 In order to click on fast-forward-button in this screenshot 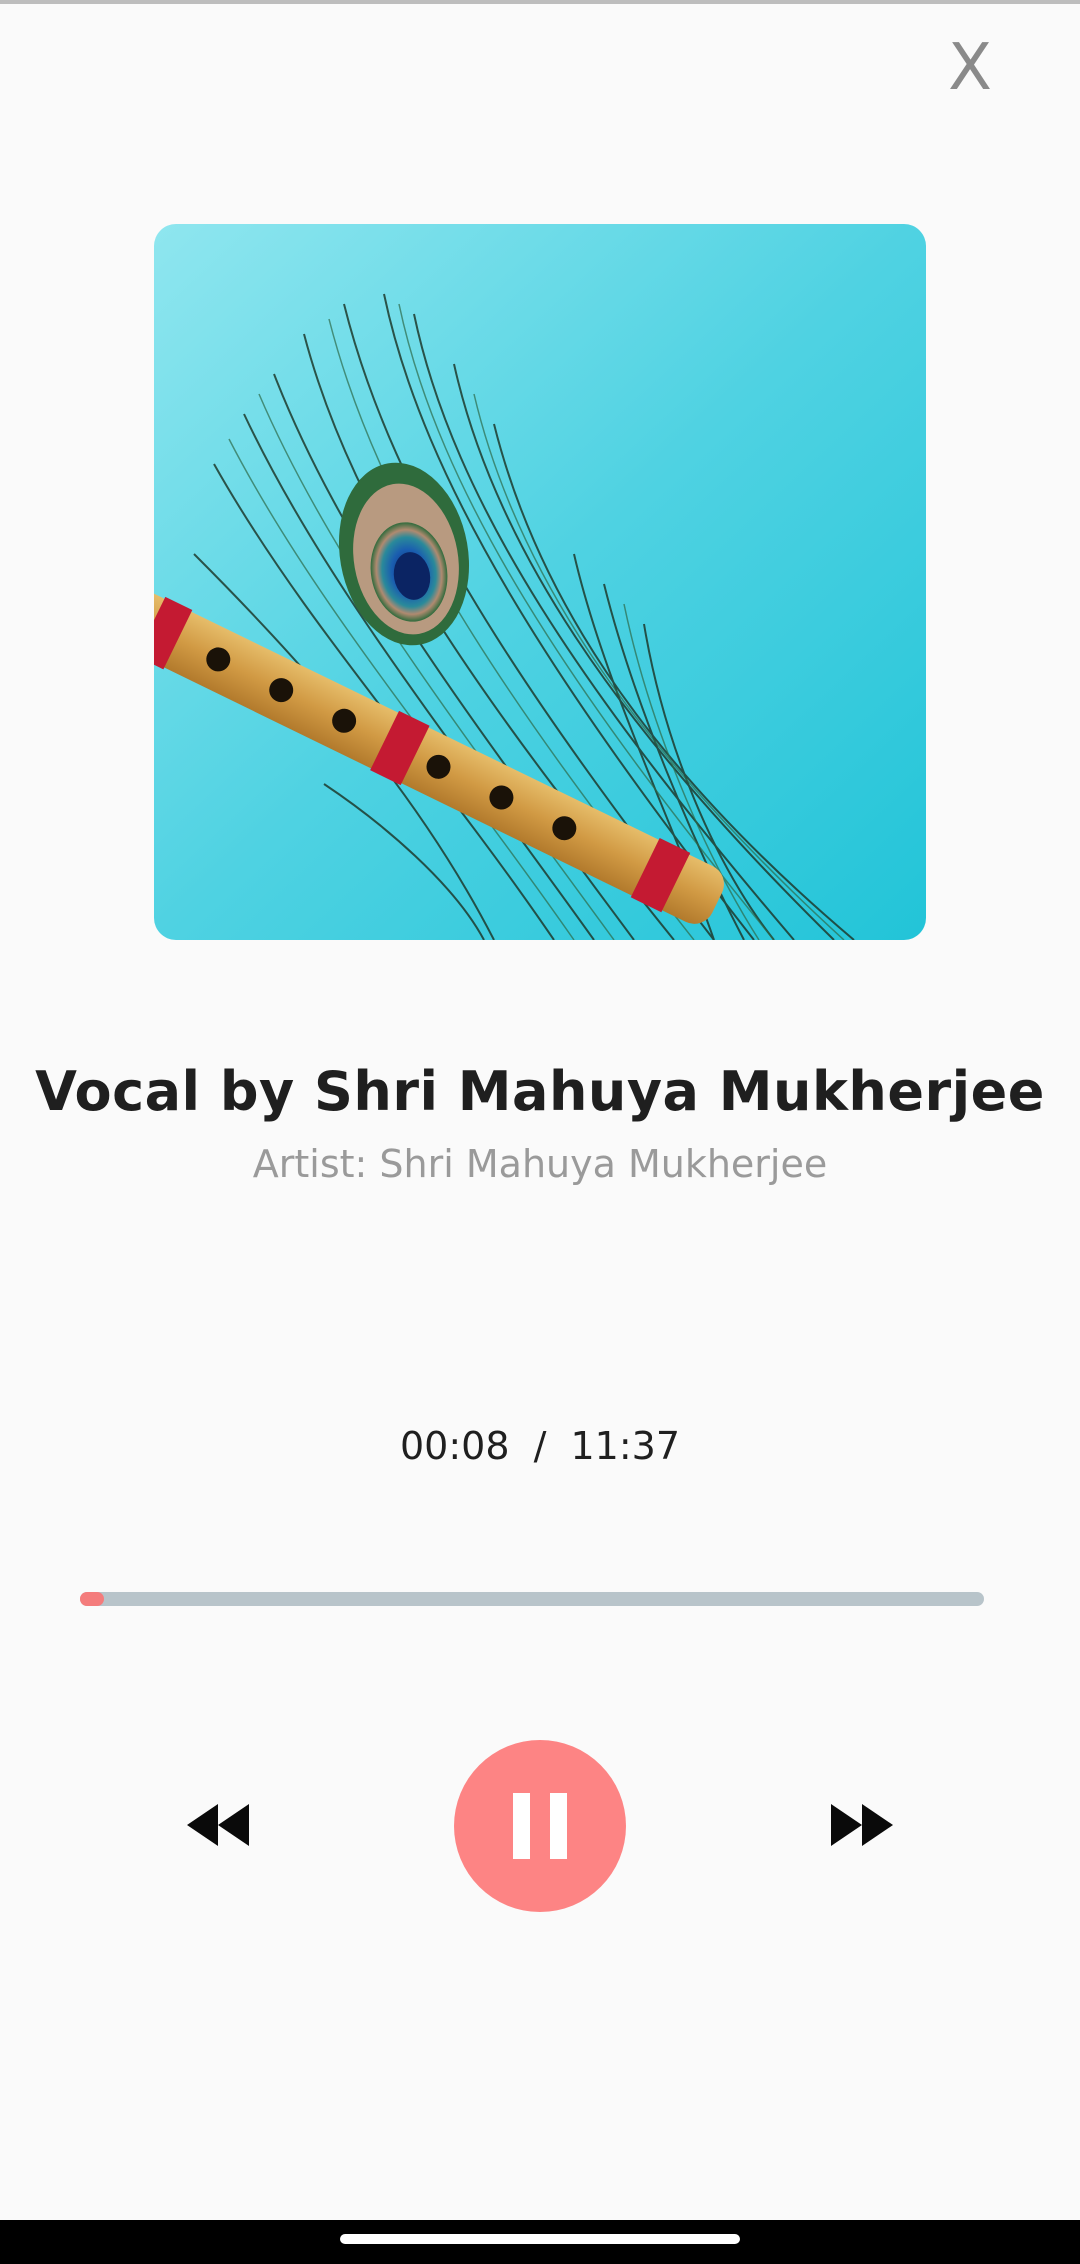, I will do `click(862, 1825)`.